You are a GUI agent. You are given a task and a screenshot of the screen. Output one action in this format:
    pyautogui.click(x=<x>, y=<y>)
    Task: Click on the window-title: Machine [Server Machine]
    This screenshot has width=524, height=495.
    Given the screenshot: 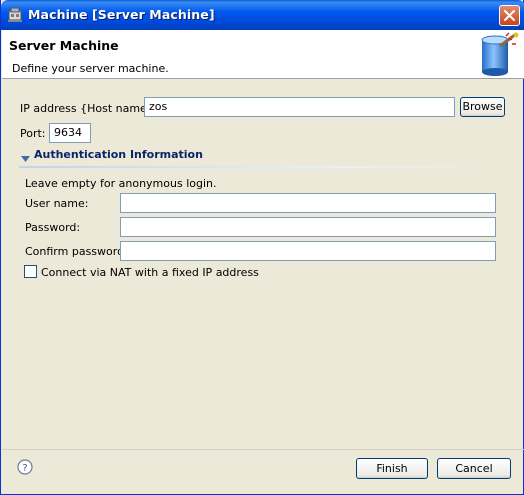 What is the action you would take?
    pyautogui.click(x=121, y=14)
    